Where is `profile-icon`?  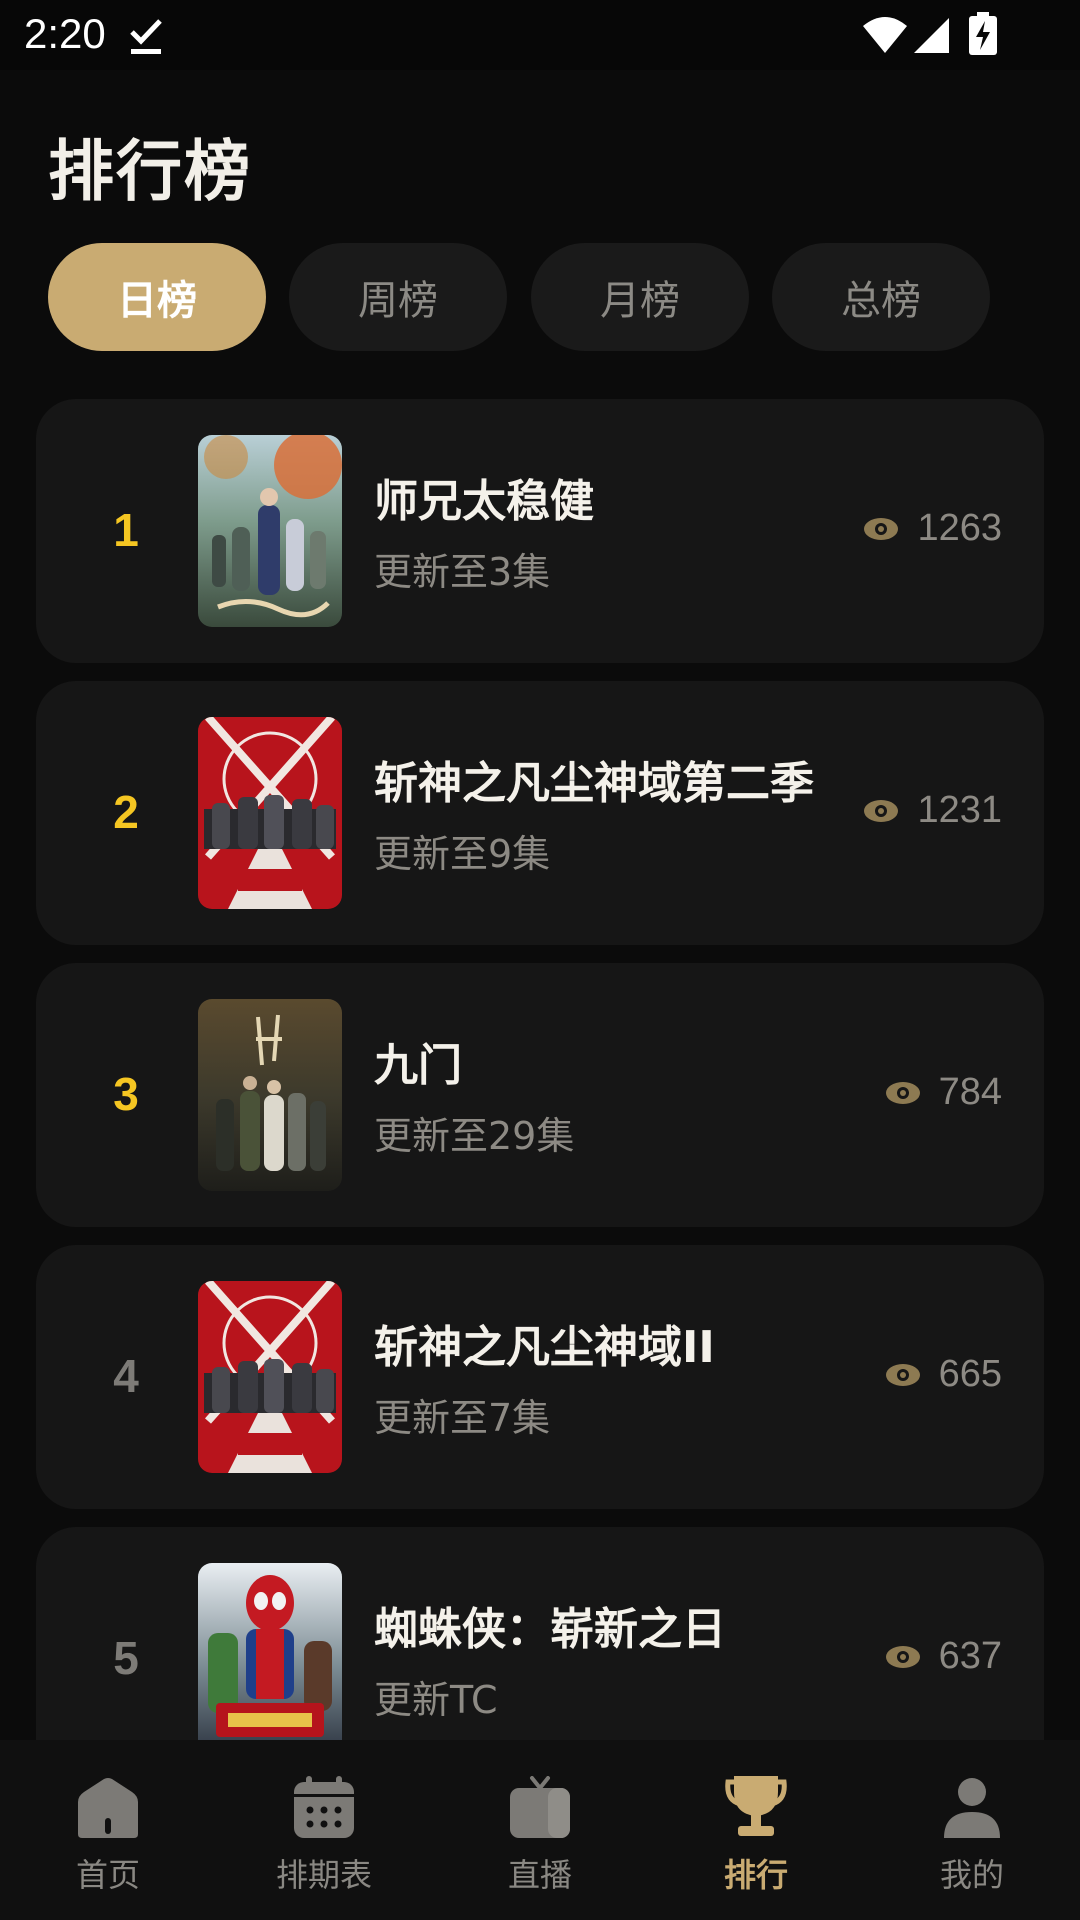
profile-icon is located at coordinates (972, 1808).